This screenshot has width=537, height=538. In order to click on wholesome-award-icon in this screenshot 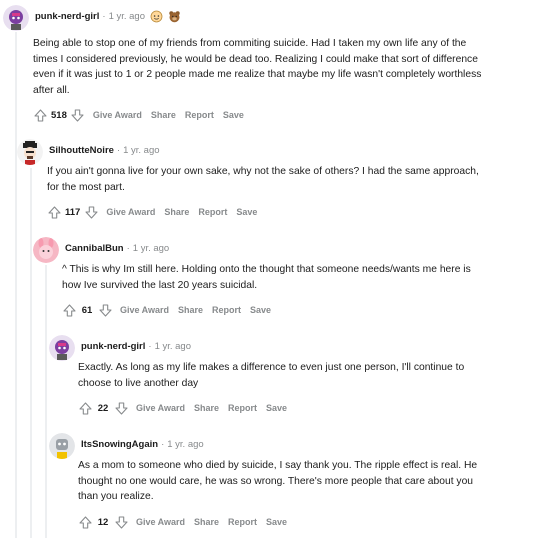, I will do `click(156, 16)`.